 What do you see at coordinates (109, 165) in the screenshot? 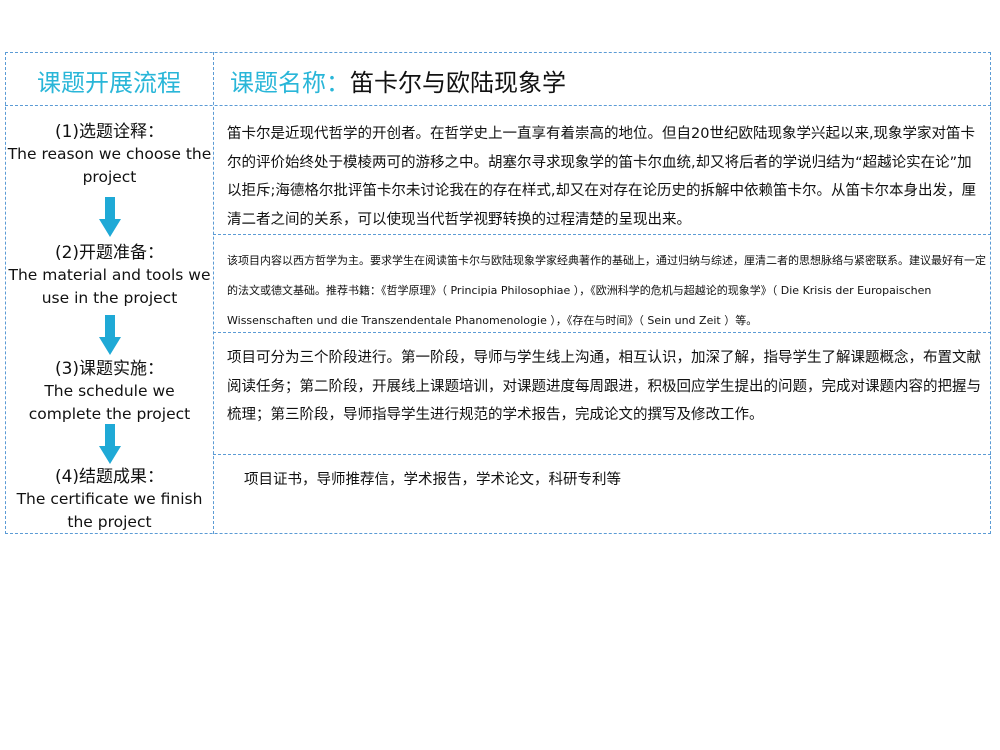
I see `step-subtitle: The reason we choose the project` at bounding box center [109, 165].